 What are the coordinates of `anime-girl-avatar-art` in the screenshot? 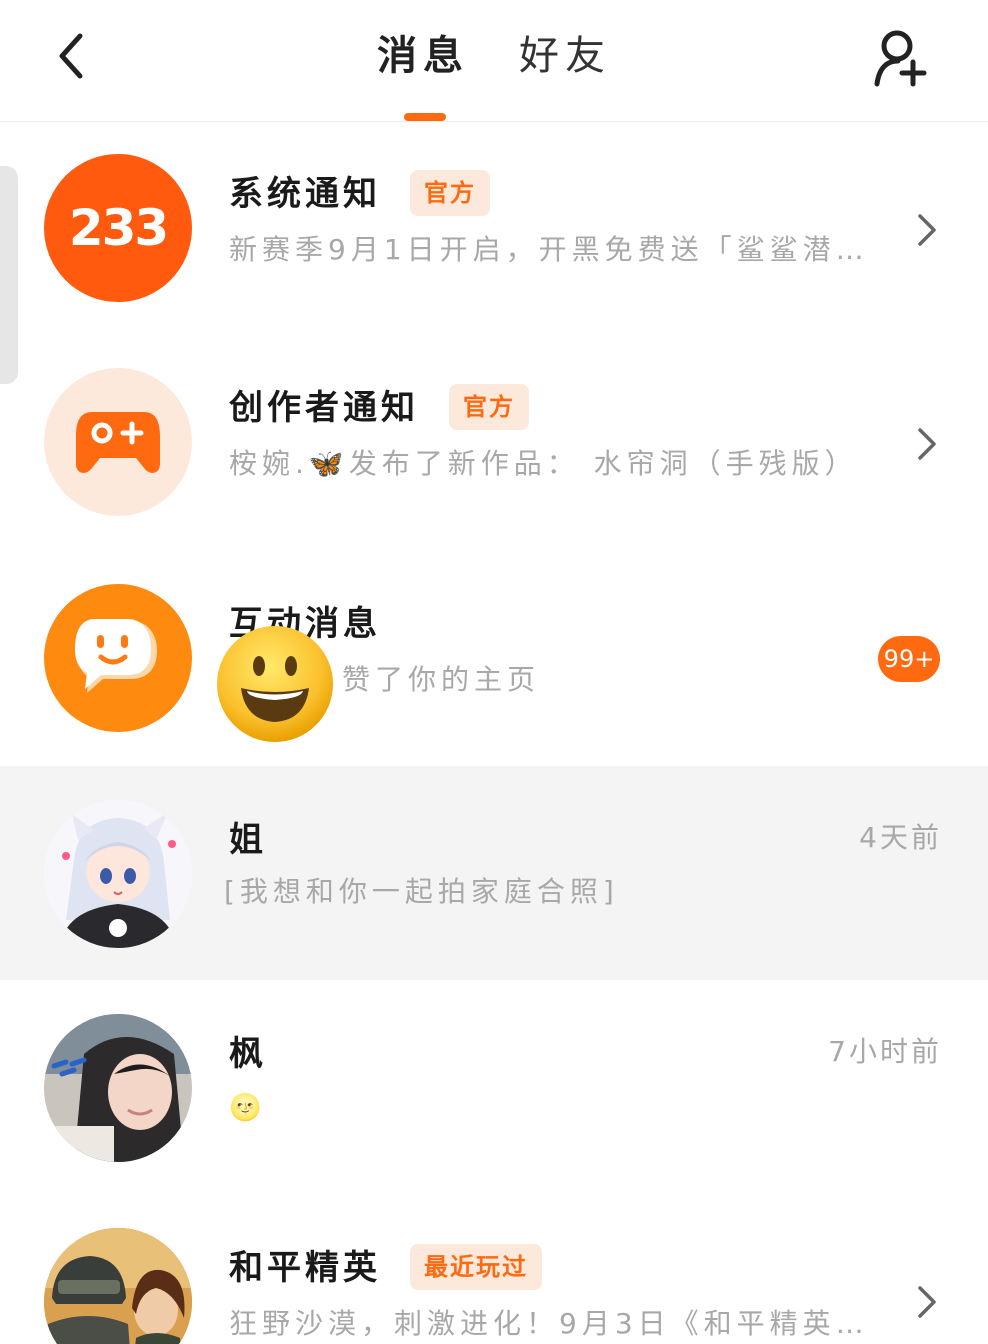 It's located at (118, 874).